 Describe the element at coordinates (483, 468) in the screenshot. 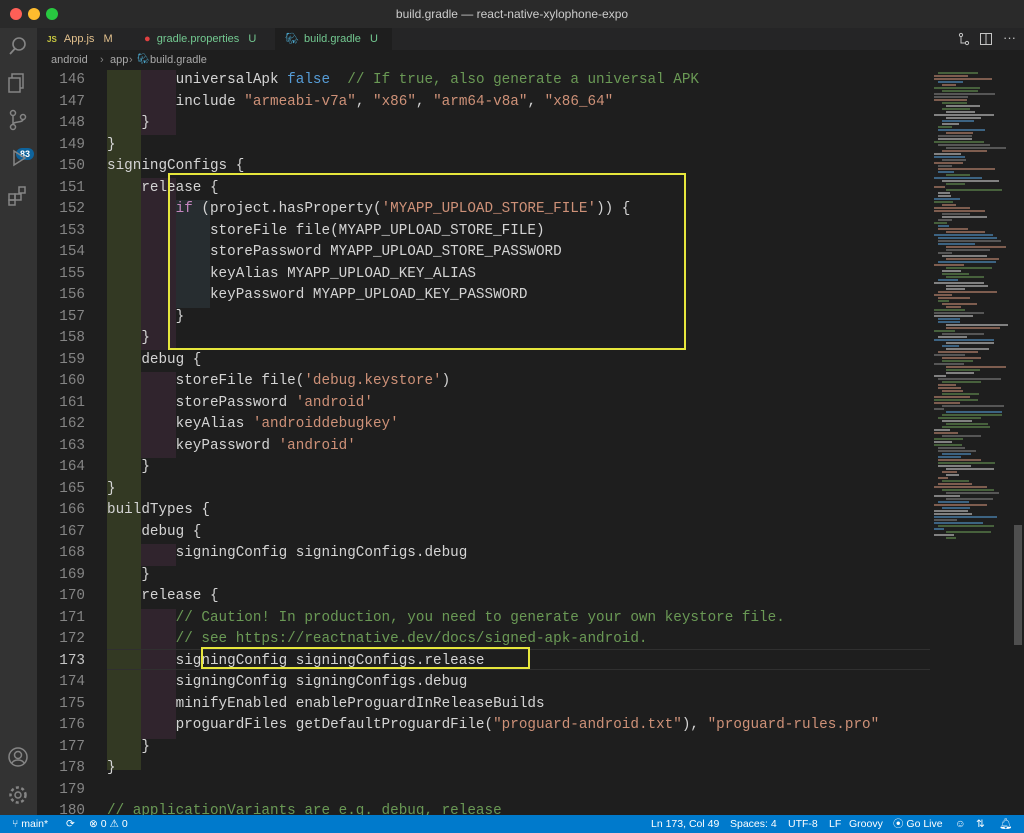

I see `code-line: 164 }` at that location.